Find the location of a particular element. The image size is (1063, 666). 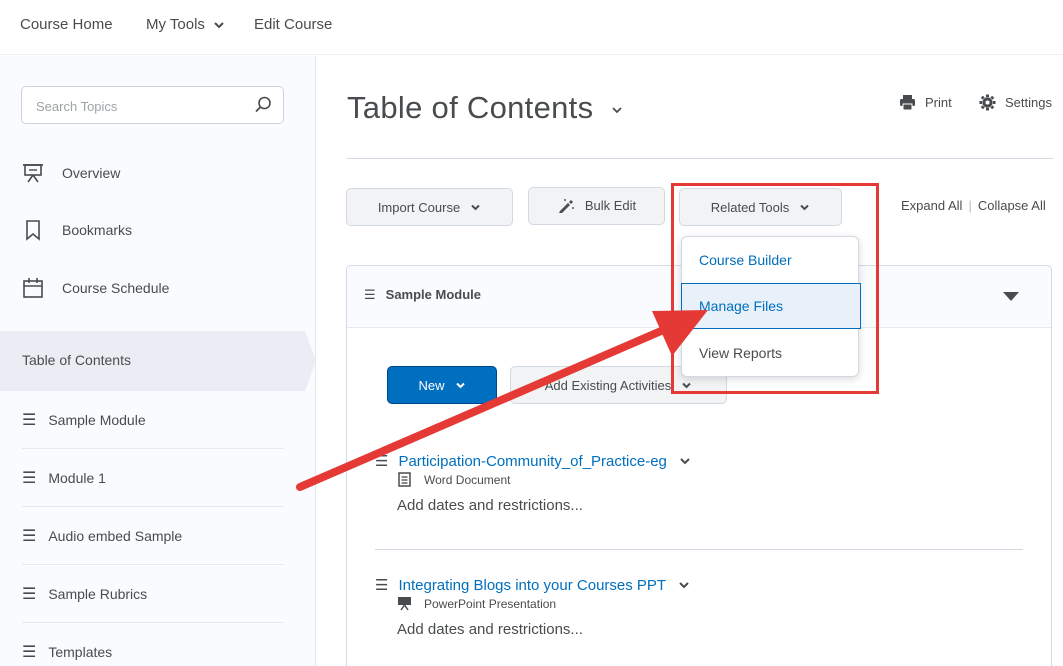

sidebar-item-table-of-contents: Table of Contents is located at coordinates (158, 361).